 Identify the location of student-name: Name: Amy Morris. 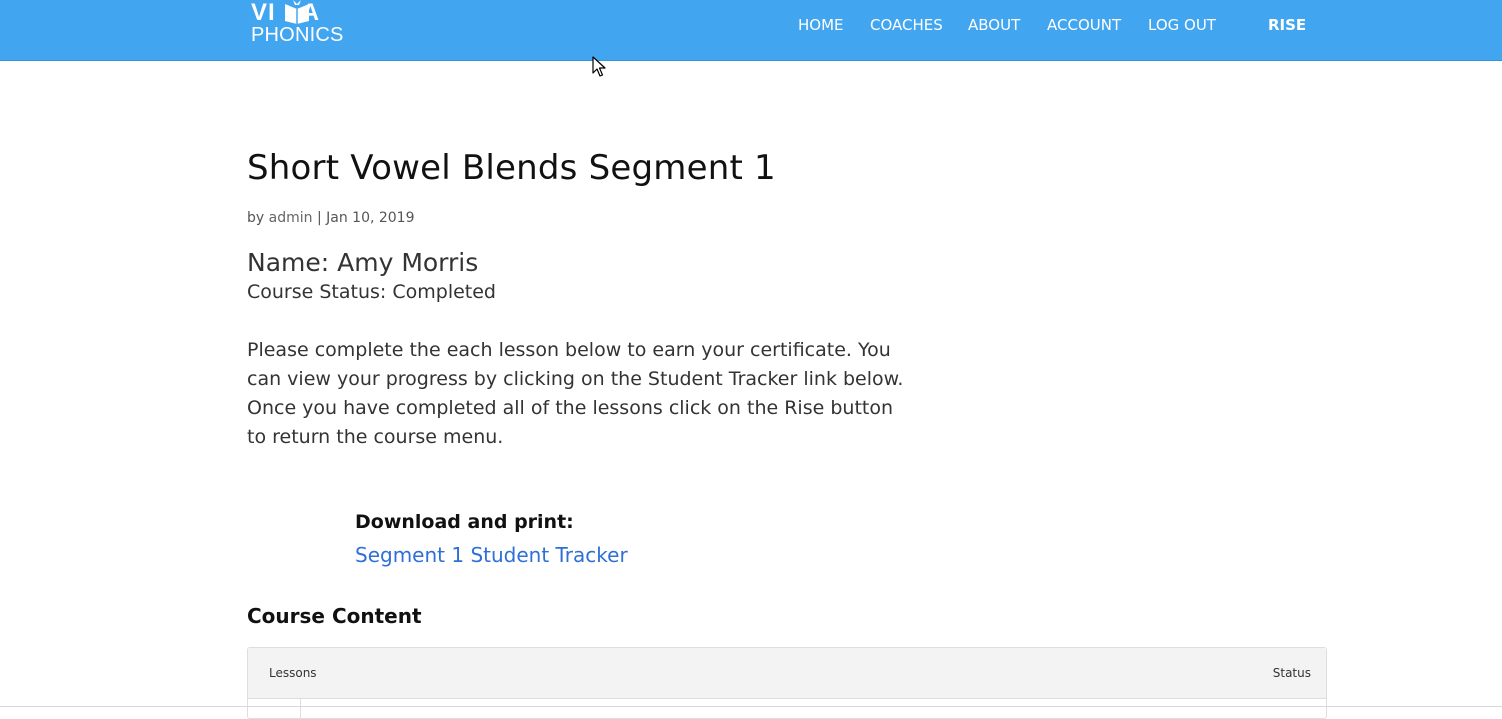
(363, 262).